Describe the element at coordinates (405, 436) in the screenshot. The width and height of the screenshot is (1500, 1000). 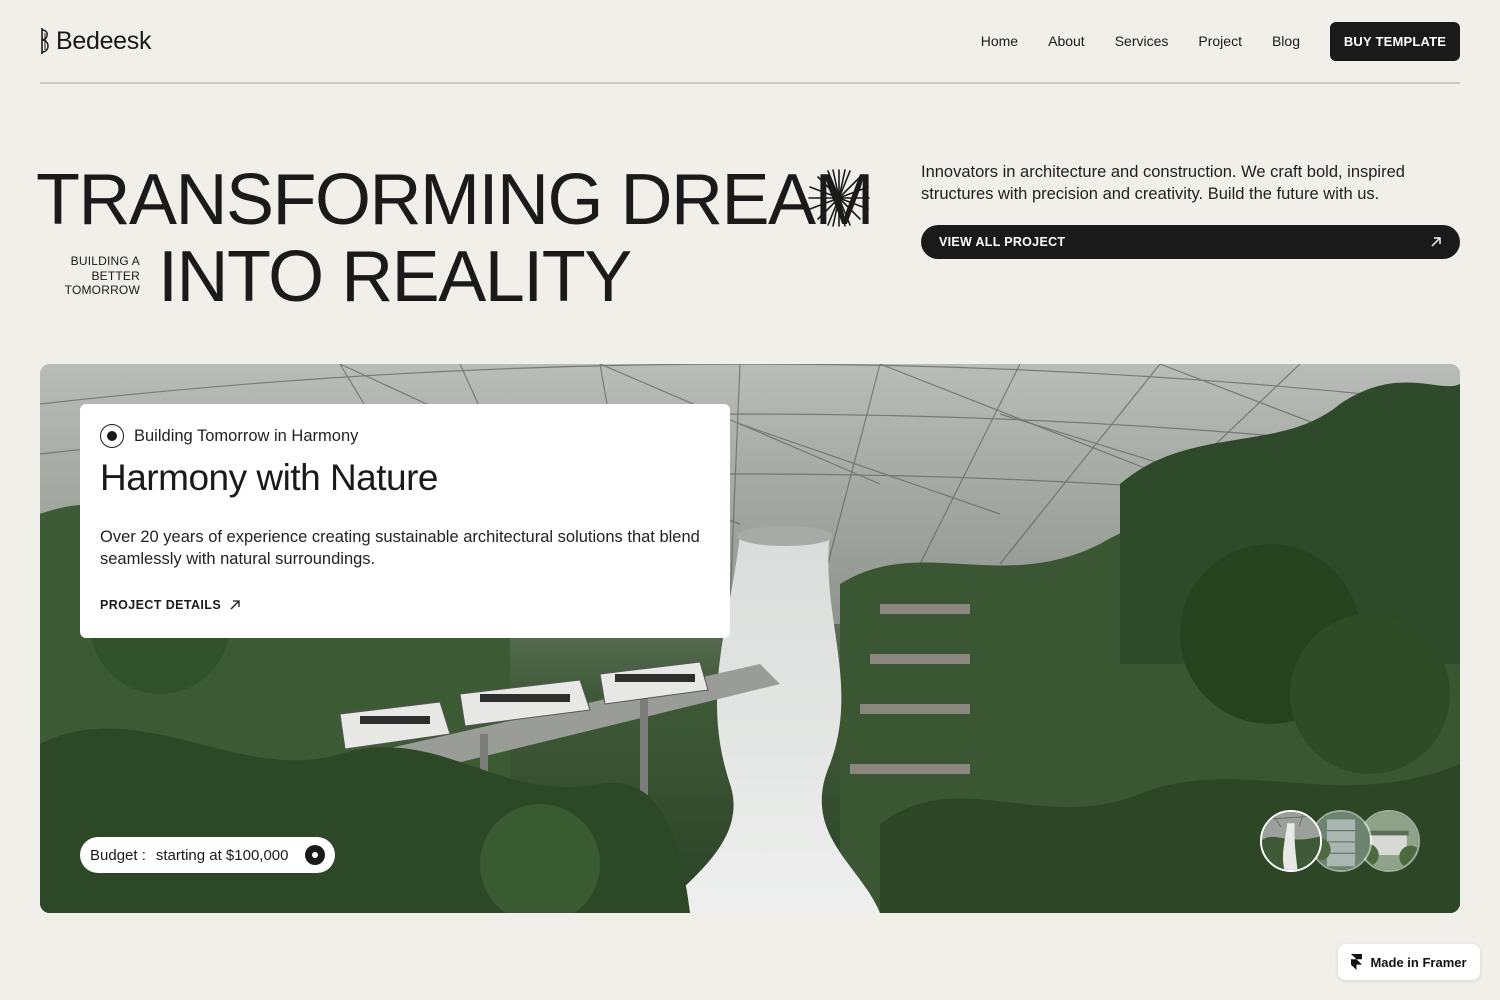
I see `card-eyebrow: Building Tomorrow in Harmony` at that location.